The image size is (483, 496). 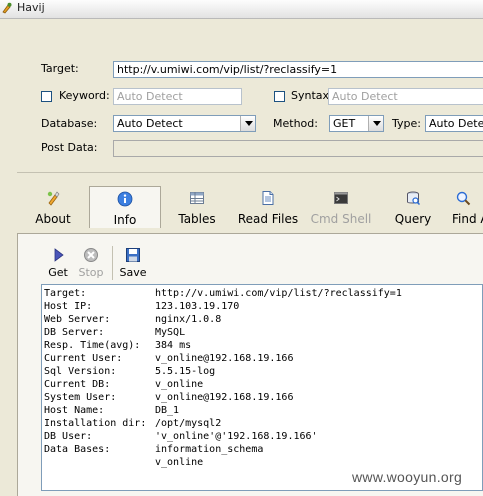 What do you see at coordinates (133, 255) in the screenshot?
I see `save-icon` at bounding box center [133, 255].